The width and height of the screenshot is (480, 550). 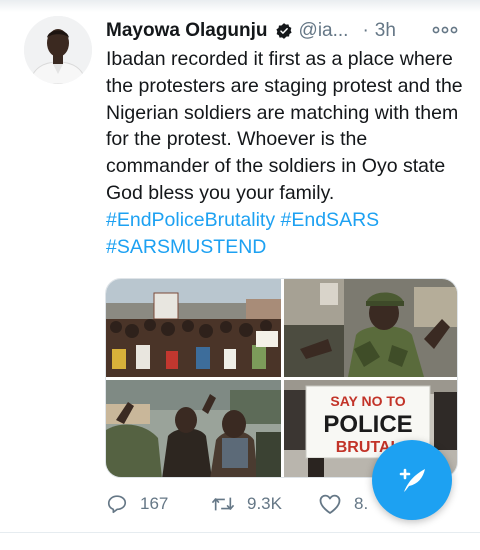 What do you see at coordinates (240, 532) in the screenshot?
I see `divider` at bounding box center [240, 532].